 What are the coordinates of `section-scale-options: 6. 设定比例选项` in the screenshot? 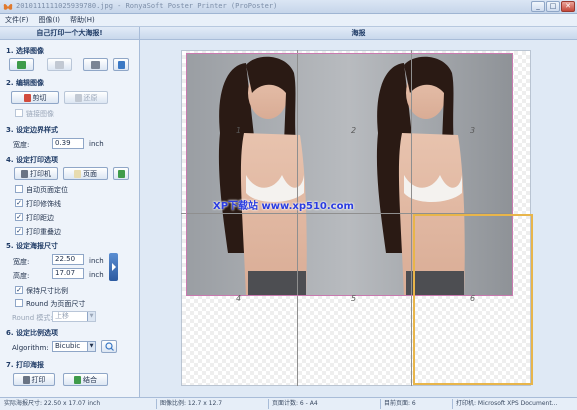 It's located at (32, 333).